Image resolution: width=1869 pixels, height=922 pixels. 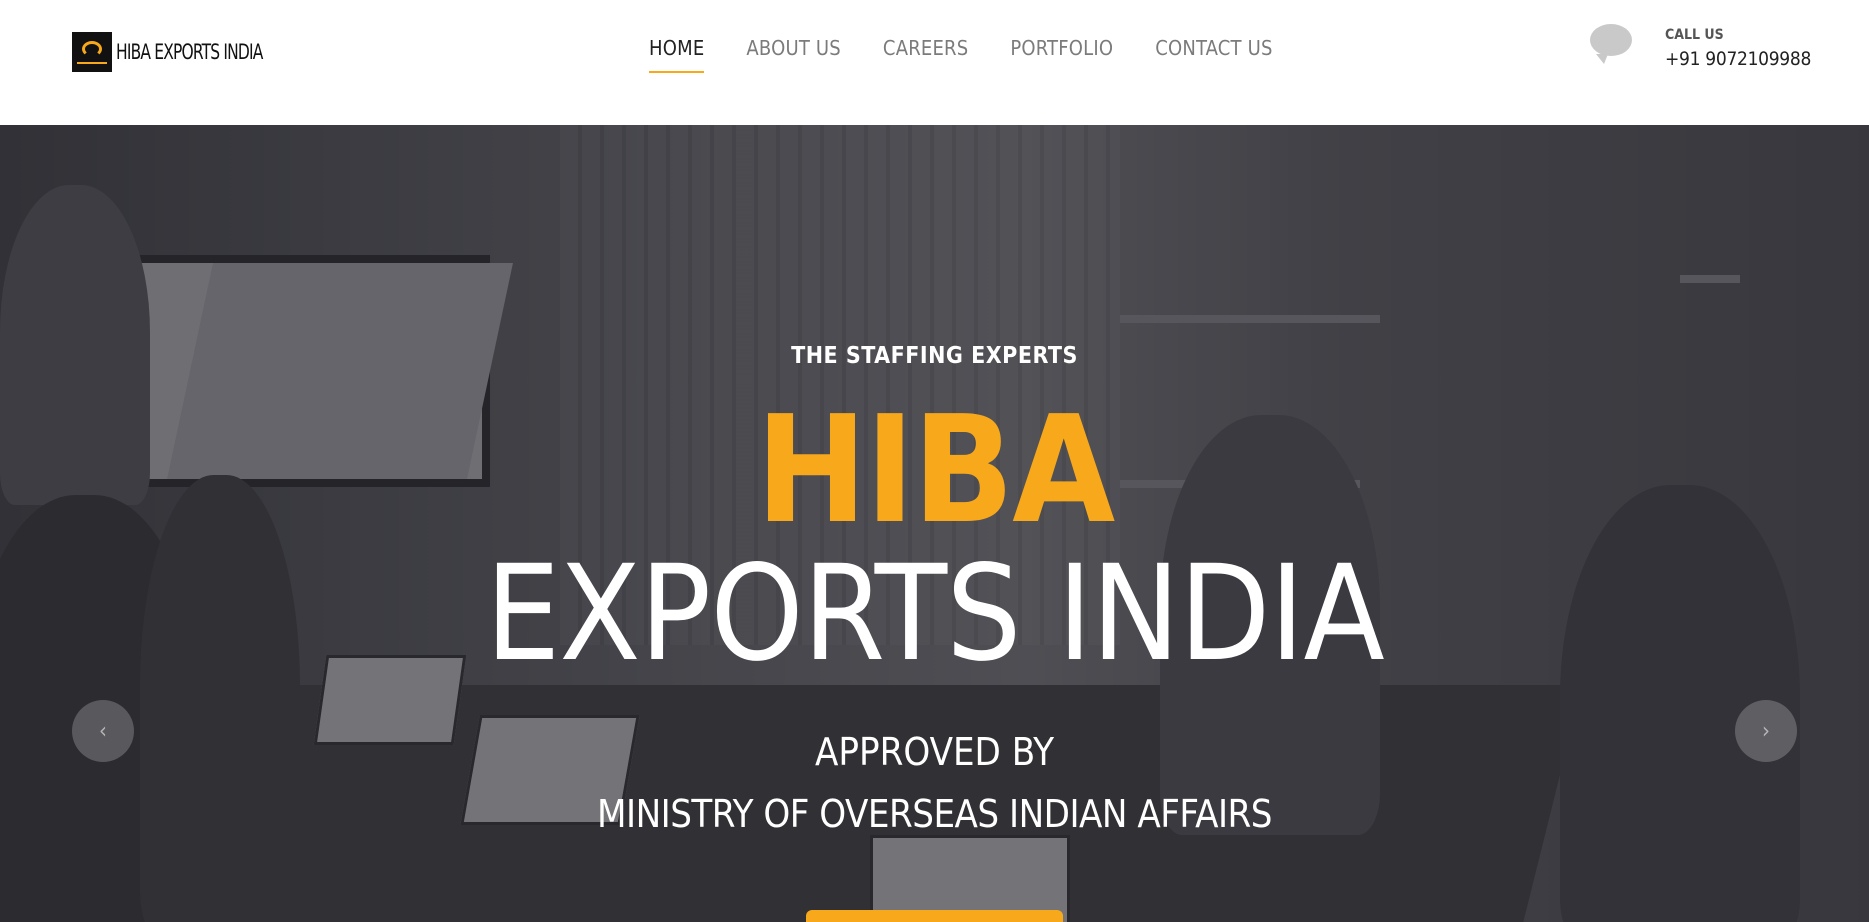 I want to click on active-underline, so click(x=677, y=72).